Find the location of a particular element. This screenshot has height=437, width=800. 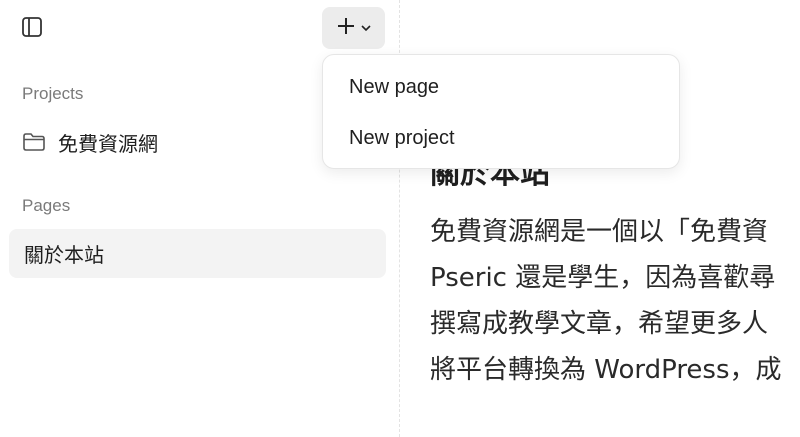

menu-item-new-page: New page is located at coordinates (501, 87).